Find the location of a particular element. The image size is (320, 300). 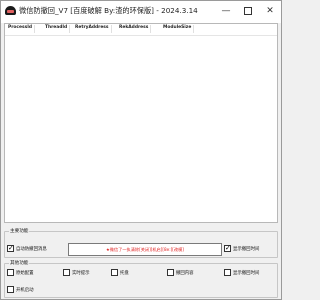

option-label-2: 实时提示 is located at coordinates (81, 273).